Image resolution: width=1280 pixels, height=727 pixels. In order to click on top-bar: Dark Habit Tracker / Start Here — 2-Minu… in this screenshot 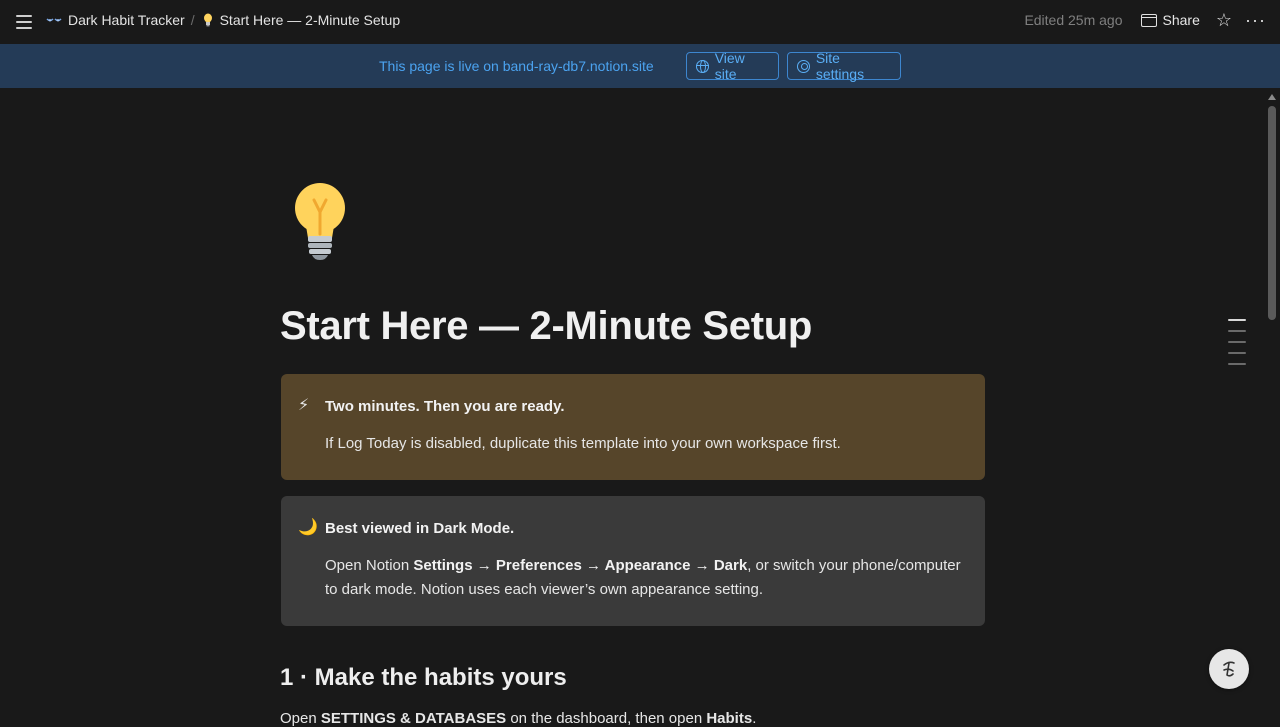, I will do `click(640, 22)`.